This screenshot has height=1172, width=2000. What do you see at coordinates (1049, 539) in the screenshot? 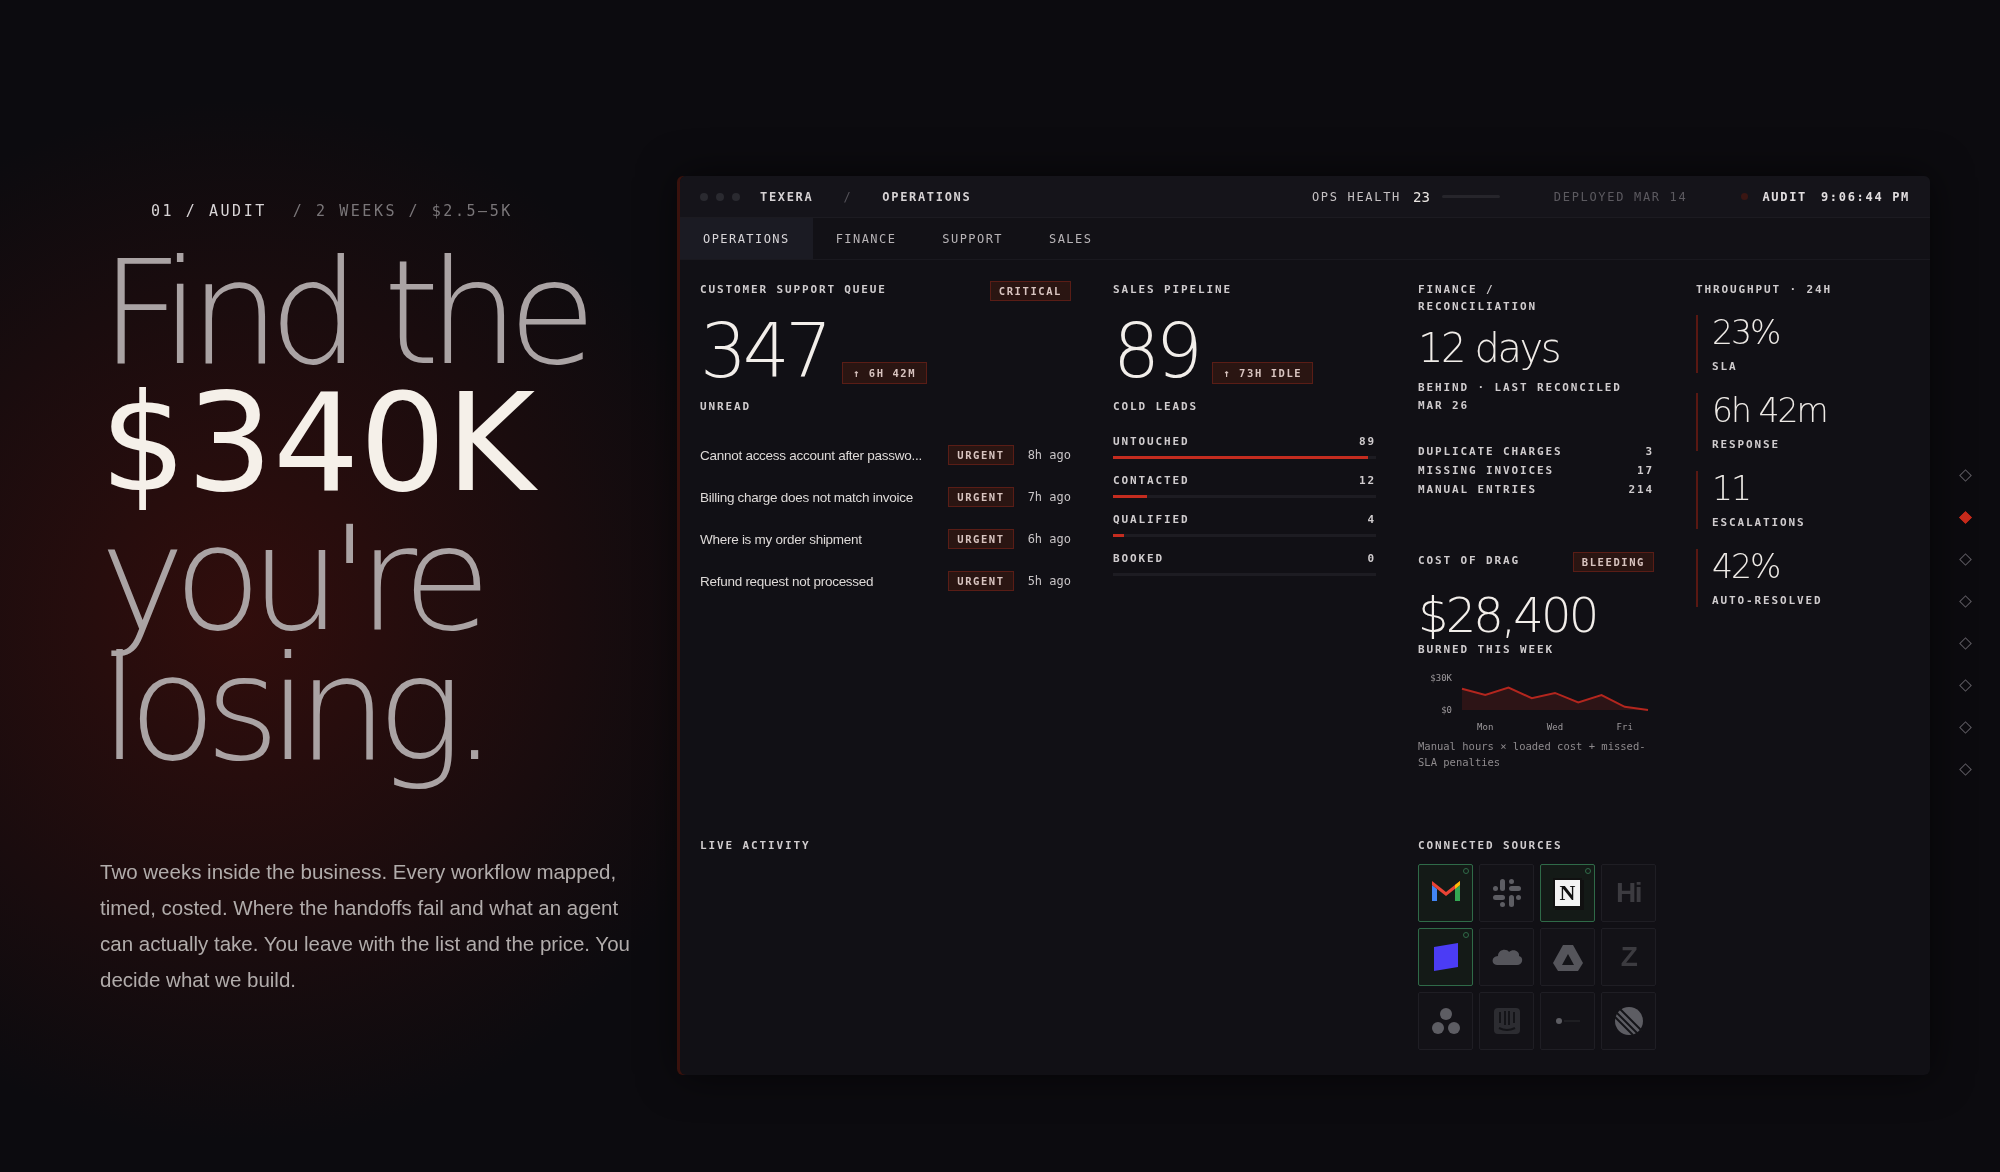
I see `ticket-age: 6h ago` at bounding box center [1049, 539].